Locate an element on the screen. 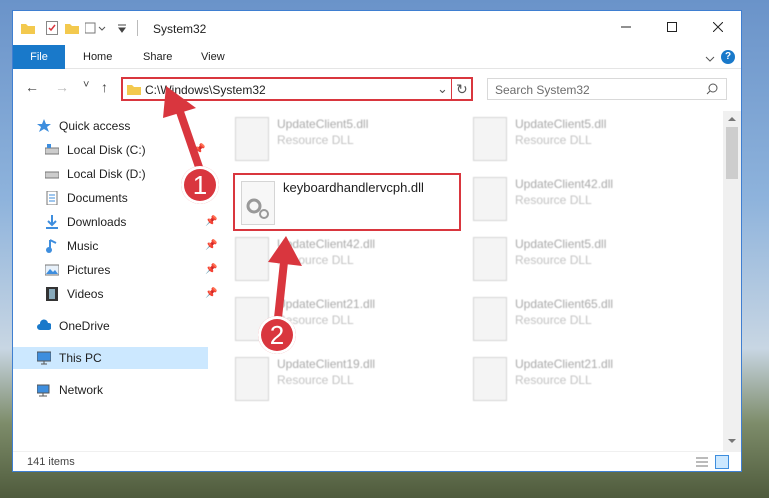 The height and width of the screenshot is (498, 769). step-badge-2: 2 is located at coordinates (277, 335).